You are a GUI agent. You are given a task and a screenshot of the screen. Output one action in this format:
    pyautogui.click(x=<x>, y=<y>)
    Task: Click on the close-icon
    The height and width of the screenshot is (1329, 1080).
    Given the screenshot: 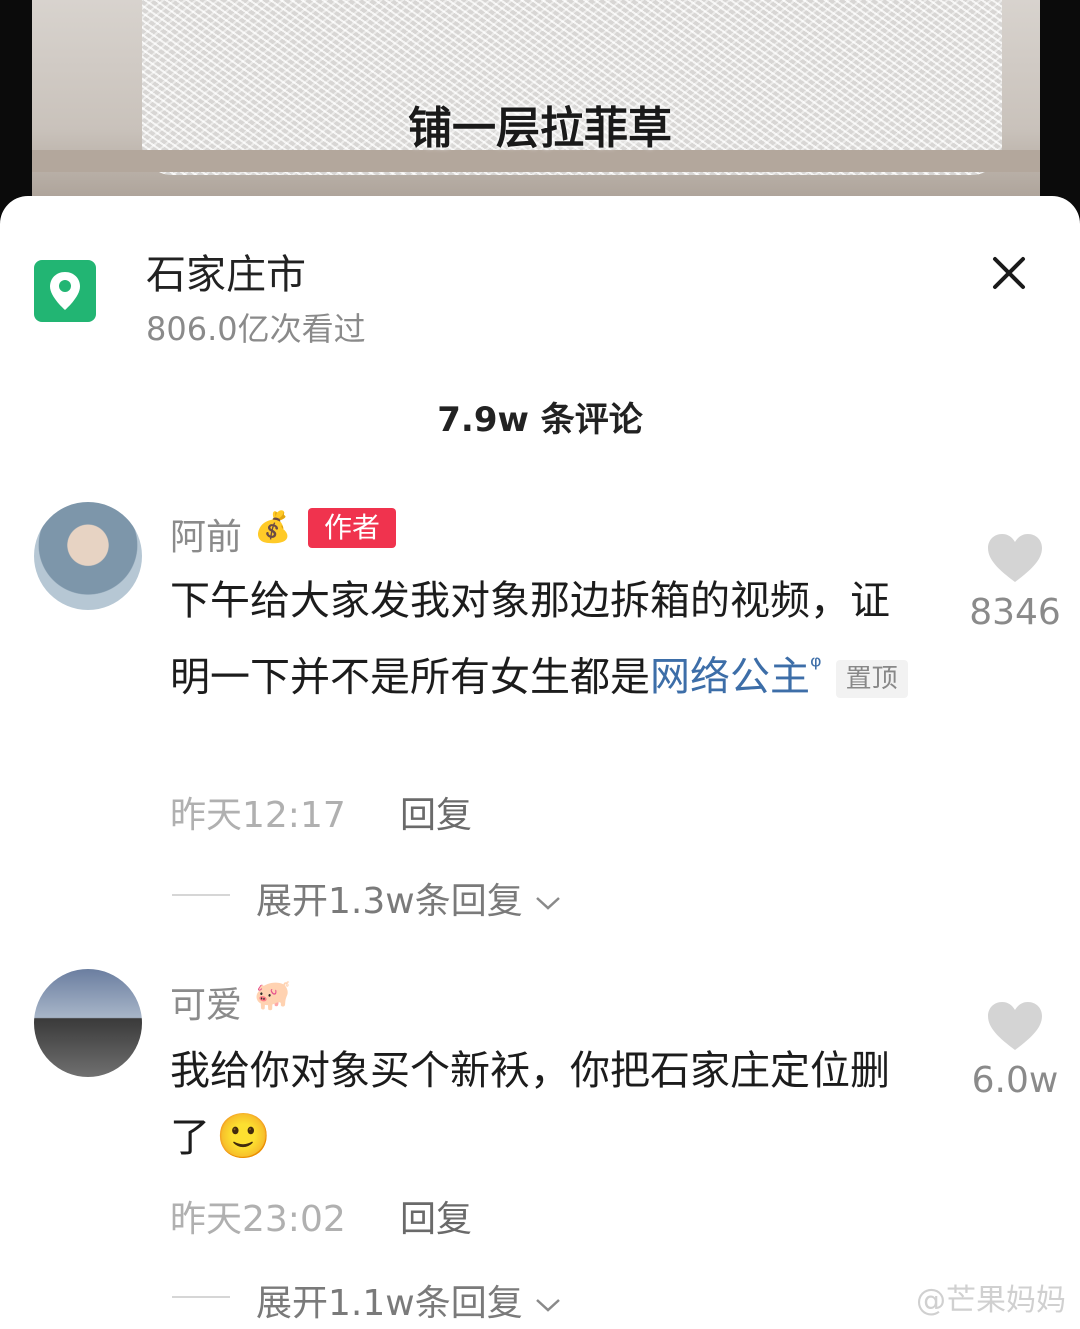 What is the action you would take?
    pyautogui.click(x=1009, y=273)
    